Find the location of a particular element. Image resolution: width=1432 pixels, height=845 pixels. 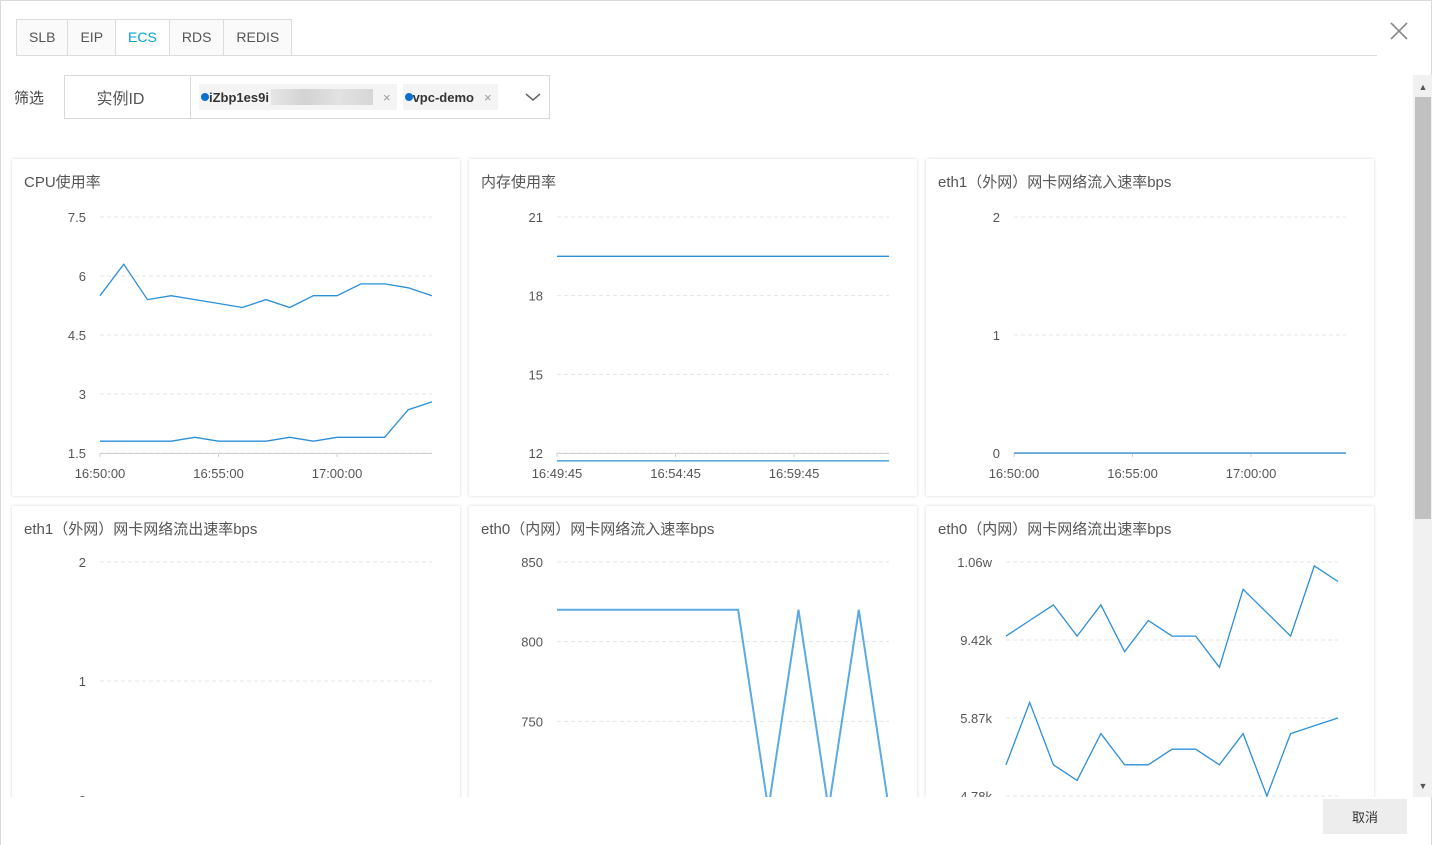

product-tabs: SLB EIP ECS RDS REDIS is located at coordinates (154, 37).